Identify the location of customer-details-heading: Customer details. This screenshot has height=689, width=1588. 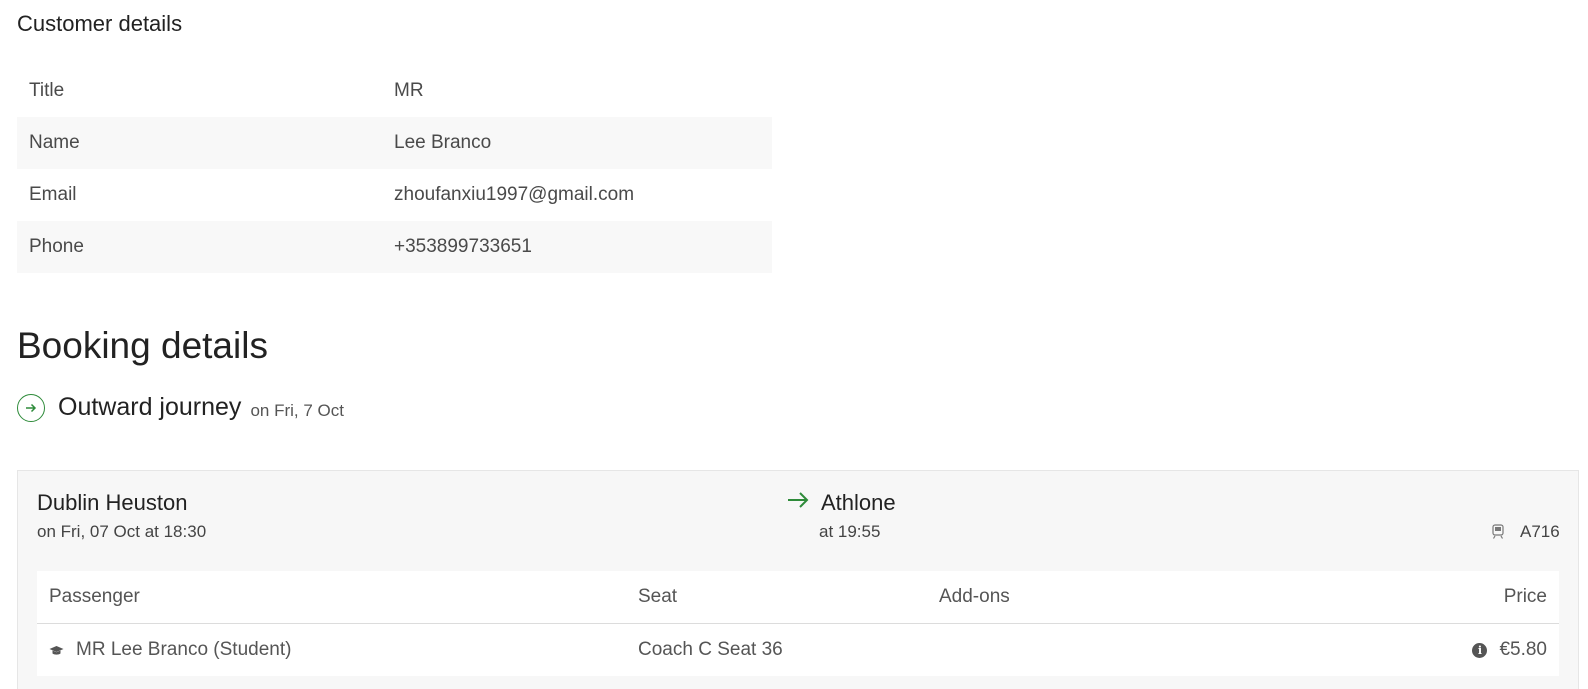
(100, 23).